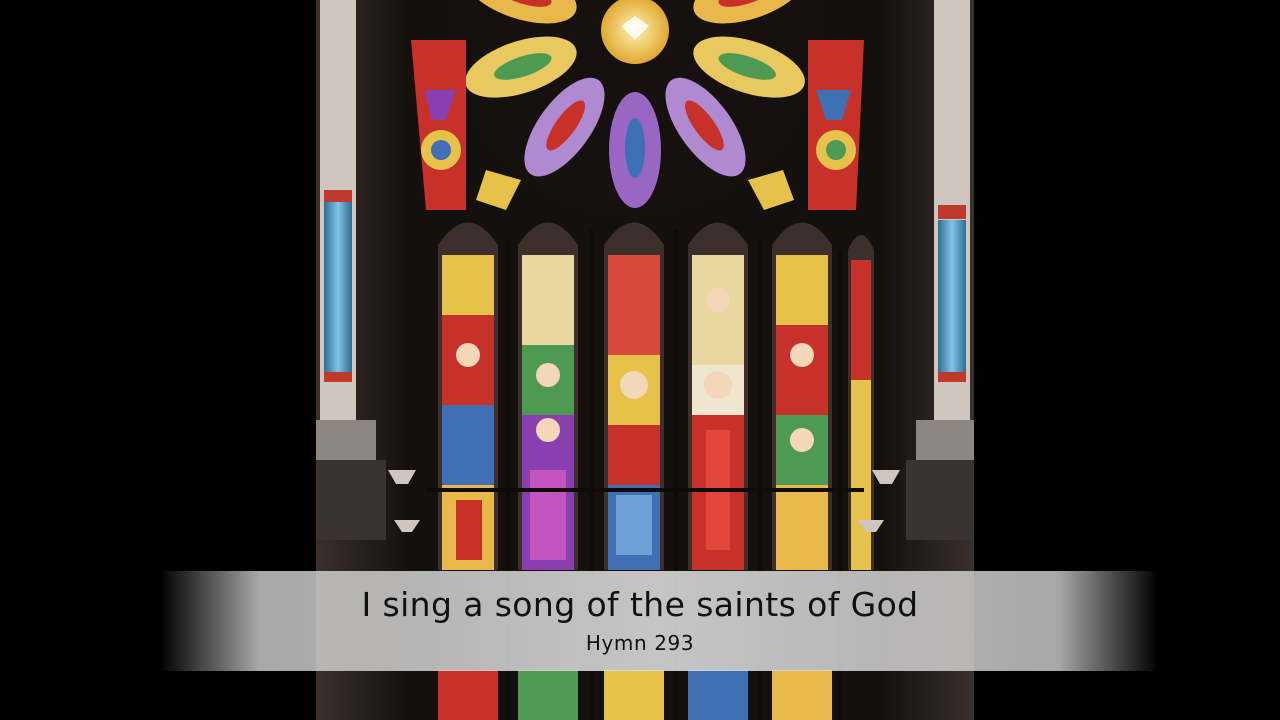 This screenshot has width=1280, height=720. What do you see at coordinates (861, 402) in the screenshot?
I see `lancet-6-partial` at bounding box center [861, 402].